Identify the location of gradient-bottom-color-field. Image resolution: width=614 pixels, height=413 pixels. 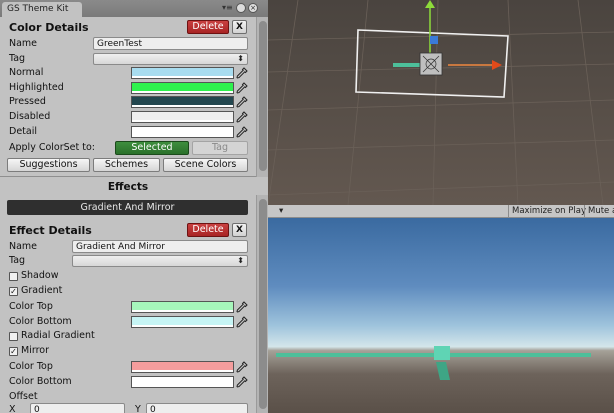
(182, 322).